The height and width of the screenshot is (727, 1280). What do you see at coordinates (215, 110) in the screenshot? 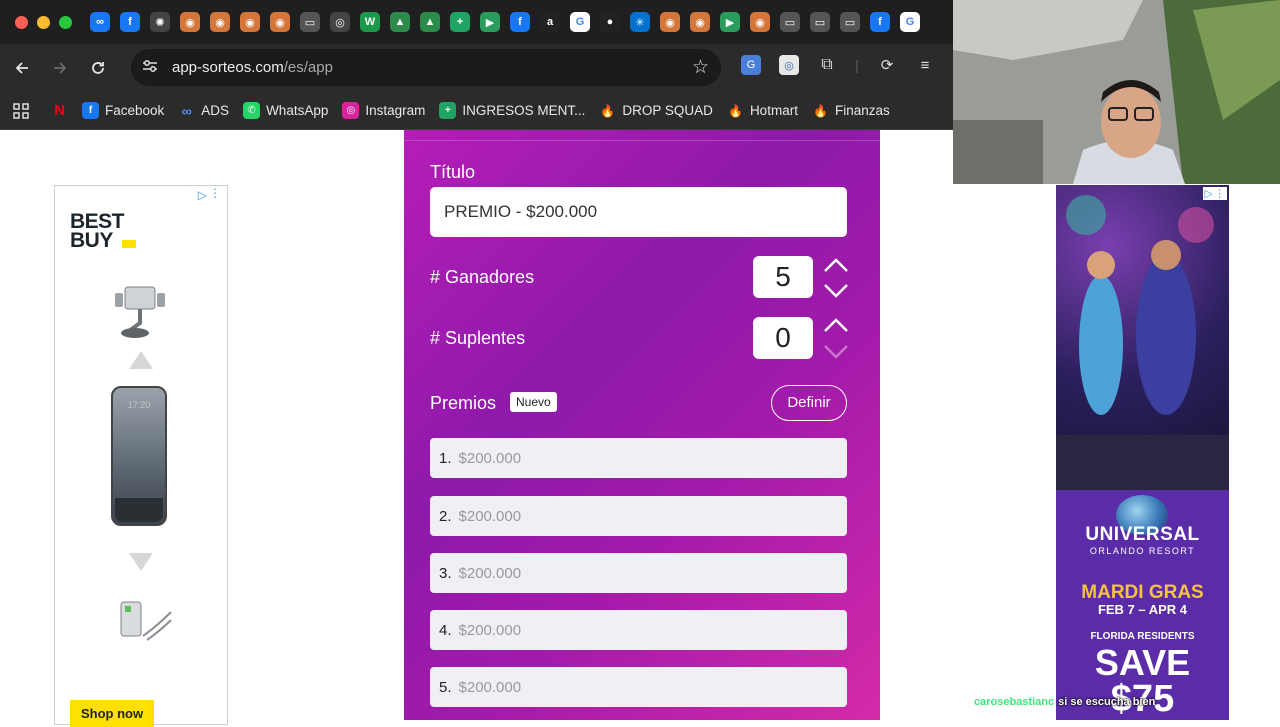
I see `bookmark-label: ADS` at bounding box center [215, 110].